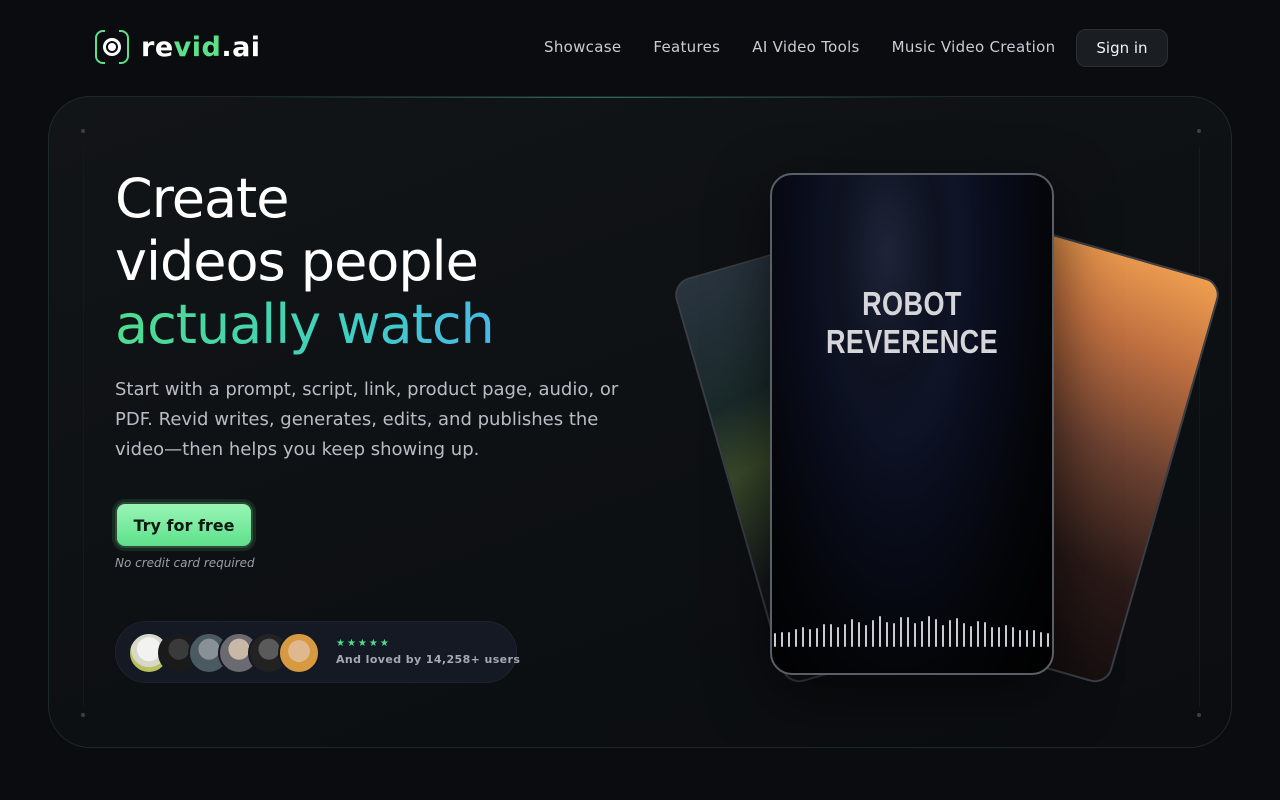 The image size is (1280, 800). Describe the element at coordinates (686, 47) in the screenshot. I see `nav-features: Features` at that location.